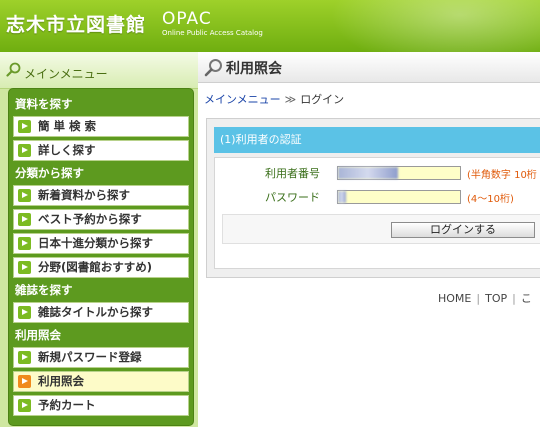 The image size is (540, 427). Describe the element at coordinates (490, 199) in the screenshot. I see `password-hint: (4〜10桁)` at that location.